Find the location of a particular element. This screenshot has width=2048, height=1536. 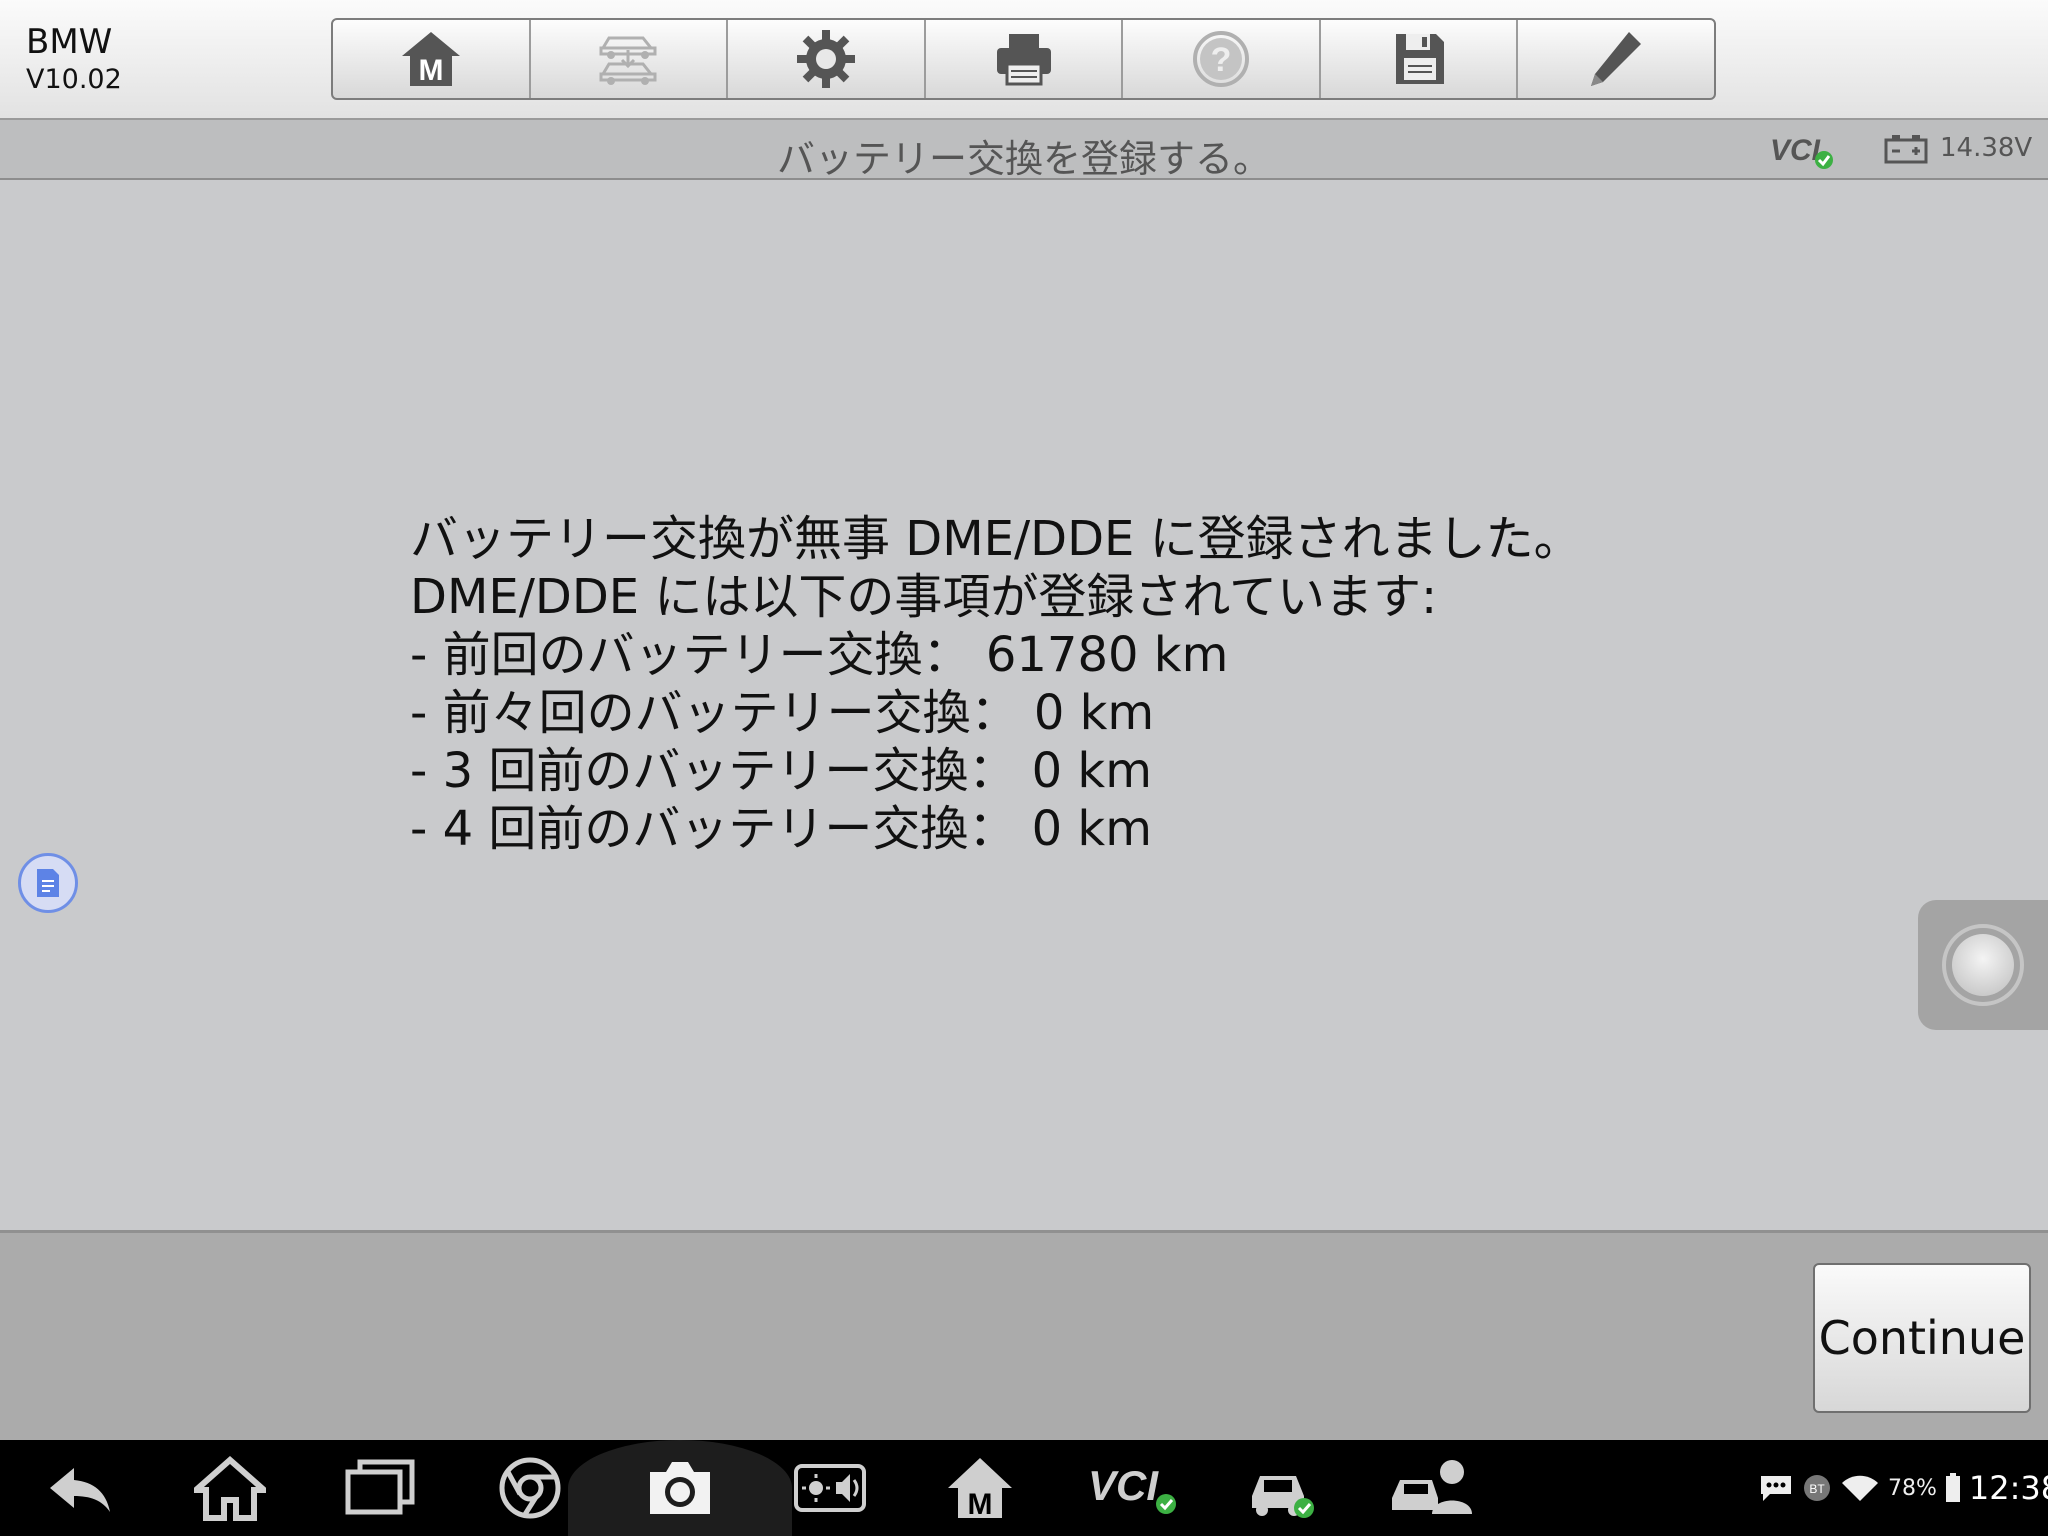

title-strip: バッテリー交換を登録する。 VCI 14.38V is located at coordinates (1024, 150).